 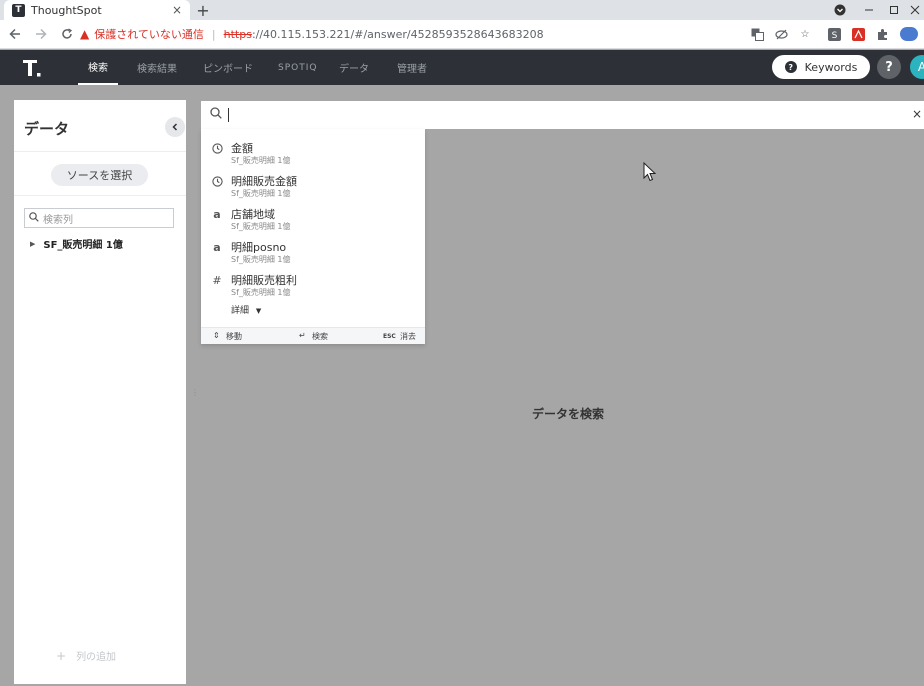 What do you see at coordinates (67, 34) in the screenshot?
I see `reload-icon` at bounding box center [67, 34].